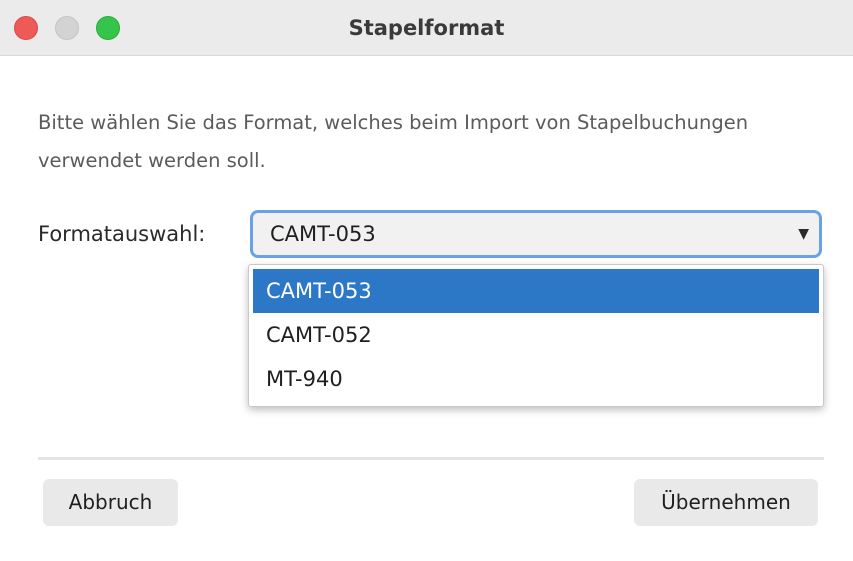  Describe the element at coordinates (536, 291) in the screenshot. I see `format-option-camt-053: CAMT-053` at that location.